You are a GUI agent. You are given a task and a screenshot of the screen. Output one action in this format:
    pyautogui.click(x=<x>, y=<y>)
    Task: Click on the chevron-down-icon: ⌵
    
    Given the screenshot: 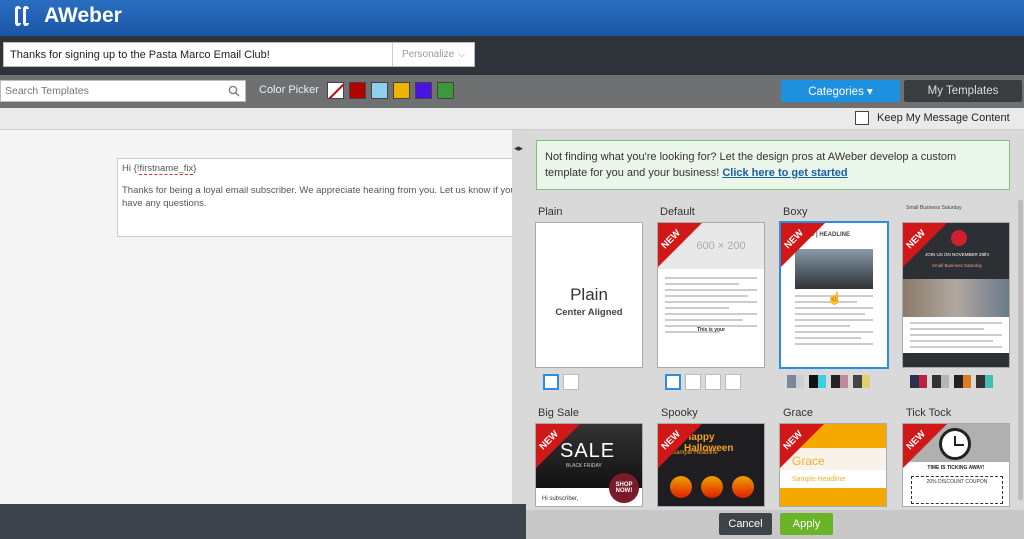 What is the action you would take?
    pyautogui.click(x=462, y=54)
    